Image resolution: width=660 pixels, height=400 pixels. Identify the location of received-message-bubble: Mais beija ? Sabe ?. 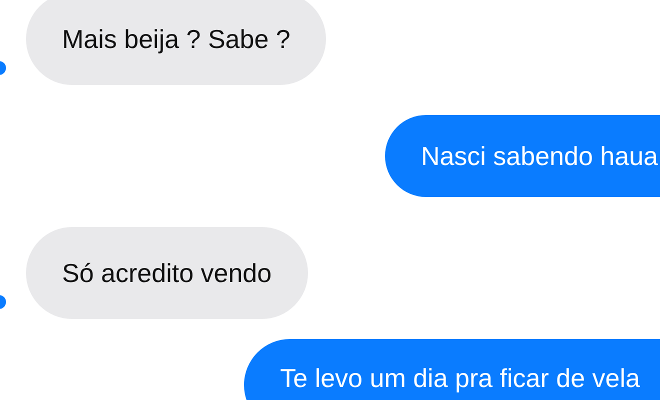
(176, 42).